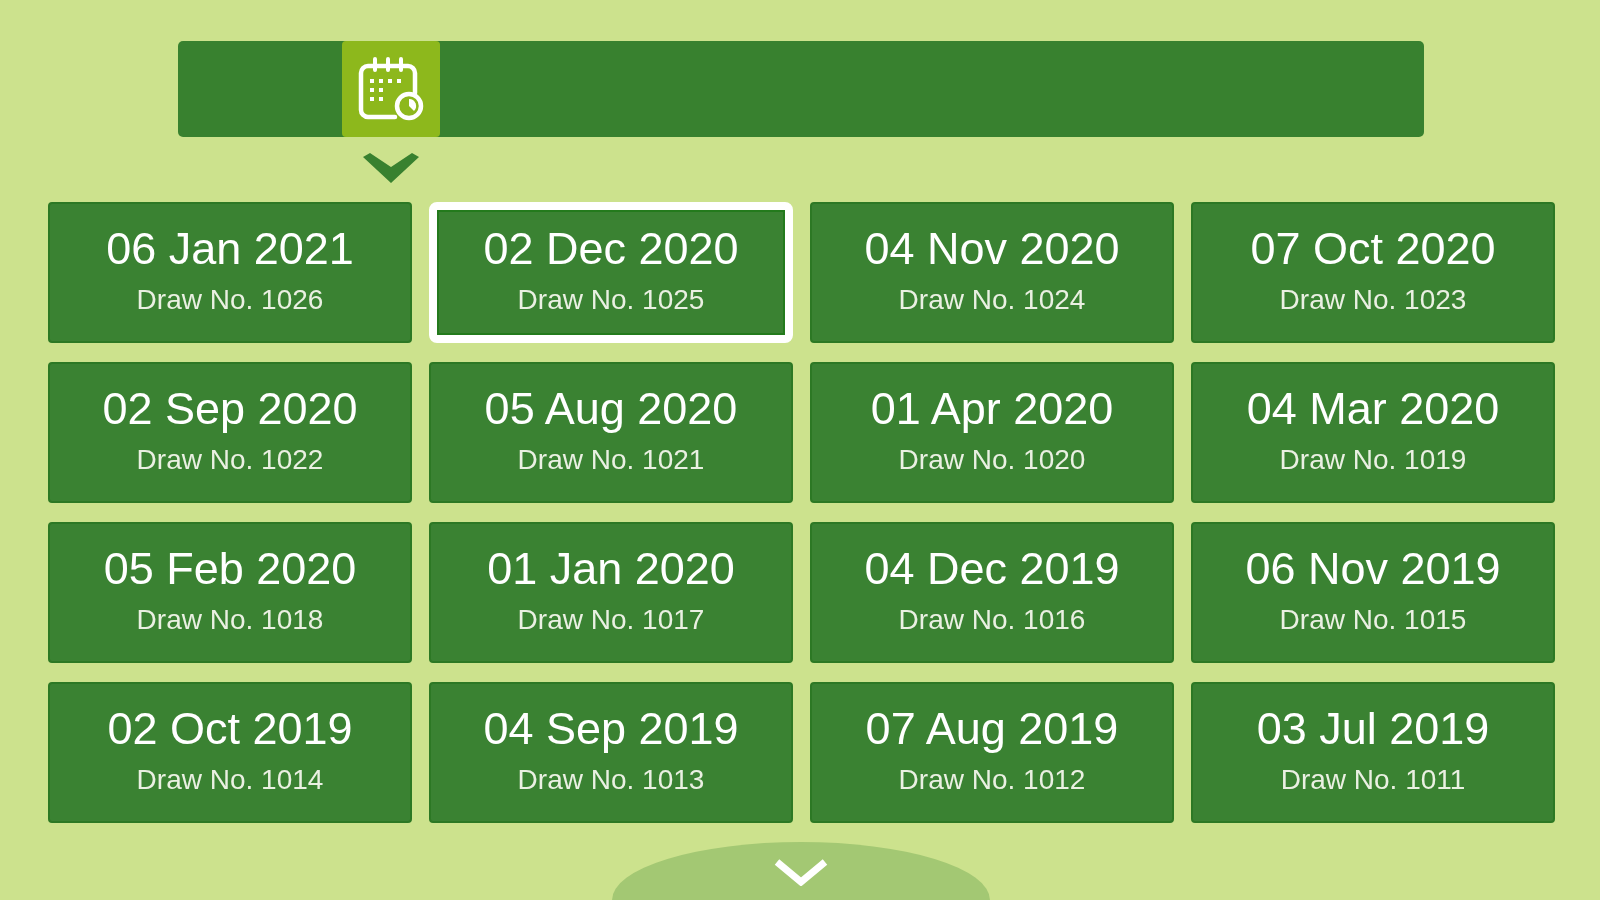 The image size is (1600, 900). Describe the element at coordinates (1373, 459) in the screenshot. I see `draw-number: Draw No. 1019` at that location.